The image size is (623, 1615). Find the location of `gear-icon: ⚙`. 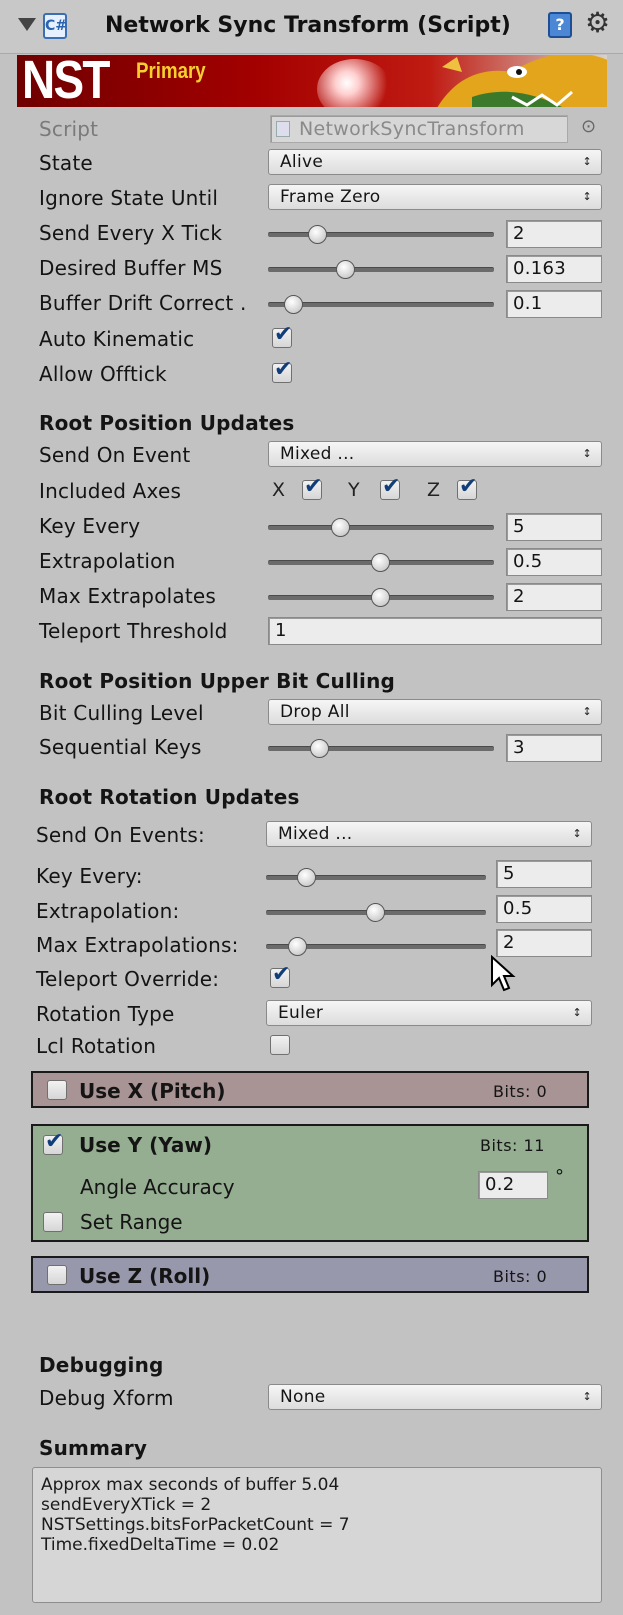

gear-icon: ⚙ is located at coordinates (597, 22).